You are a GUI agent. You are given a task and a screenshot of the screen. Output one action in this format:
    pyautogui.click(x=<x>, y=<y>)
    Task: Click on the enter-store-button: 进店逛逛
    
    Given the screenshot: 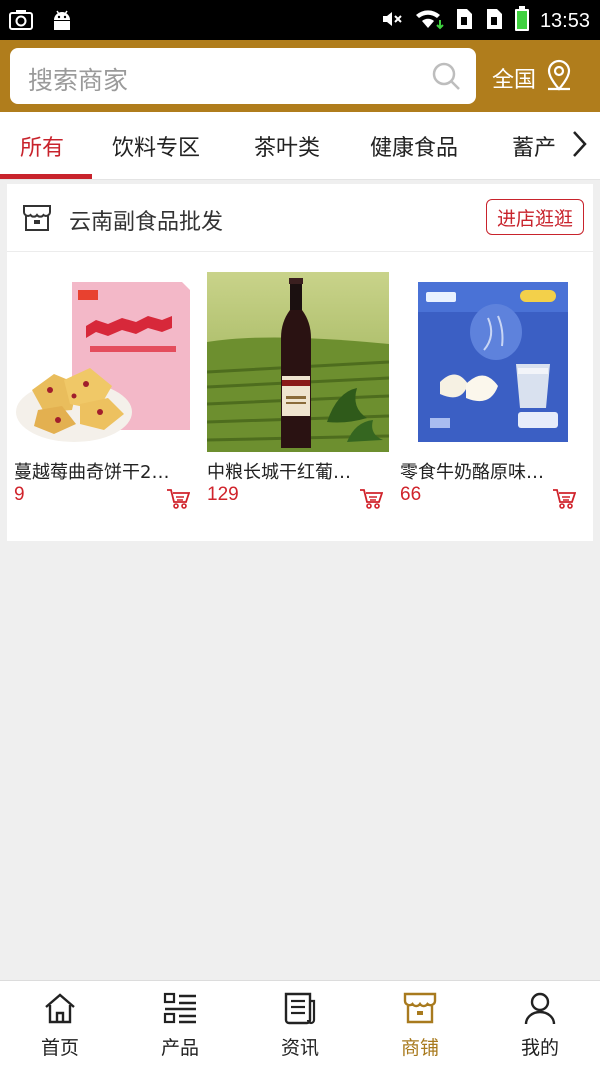 What is the action you would take?
    pyautogui.click(x=535, y=217)
    